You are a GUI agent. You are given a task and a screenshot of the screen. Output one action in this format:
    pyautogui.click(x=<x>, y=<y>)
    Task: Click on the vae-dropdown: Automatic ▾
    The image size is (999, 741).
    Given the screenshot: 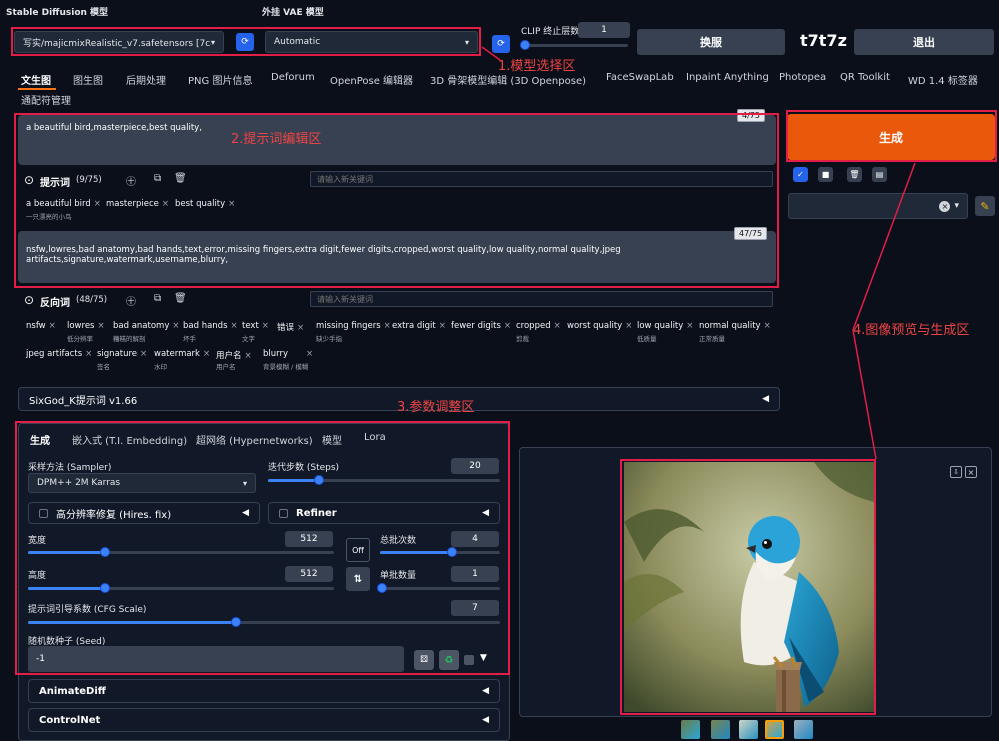 What is the action you would take?
    pyautogui.click(x=371, y=42)
    